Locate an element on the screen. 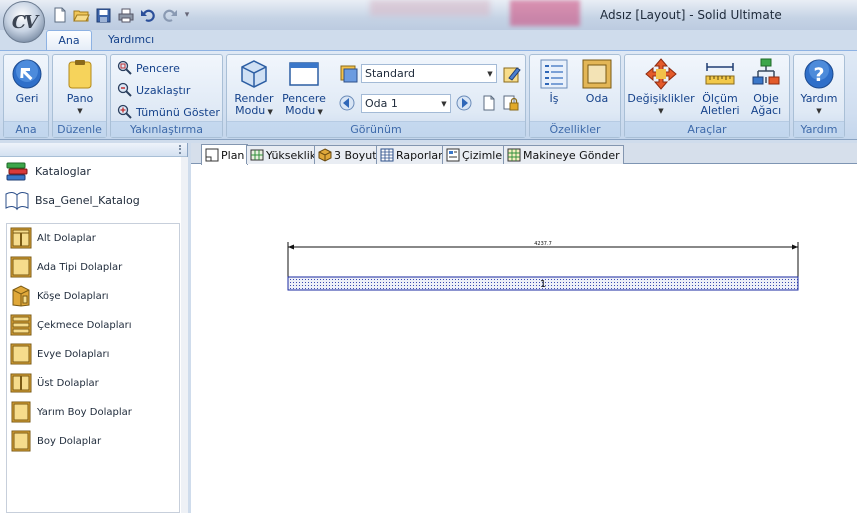 This screenshot has width=857, height=513. job-list-icon is located at coordinates (554, 74).